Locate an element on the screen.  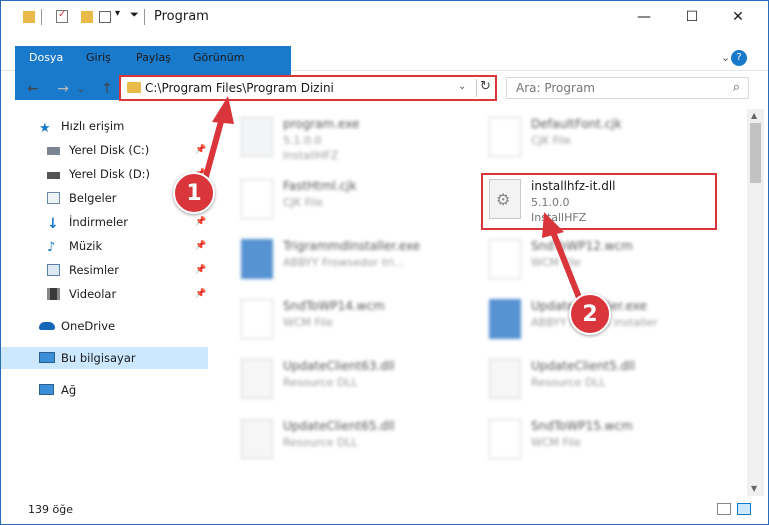
recent-locations-button: ⌄ is located at coordinates (81, 89).